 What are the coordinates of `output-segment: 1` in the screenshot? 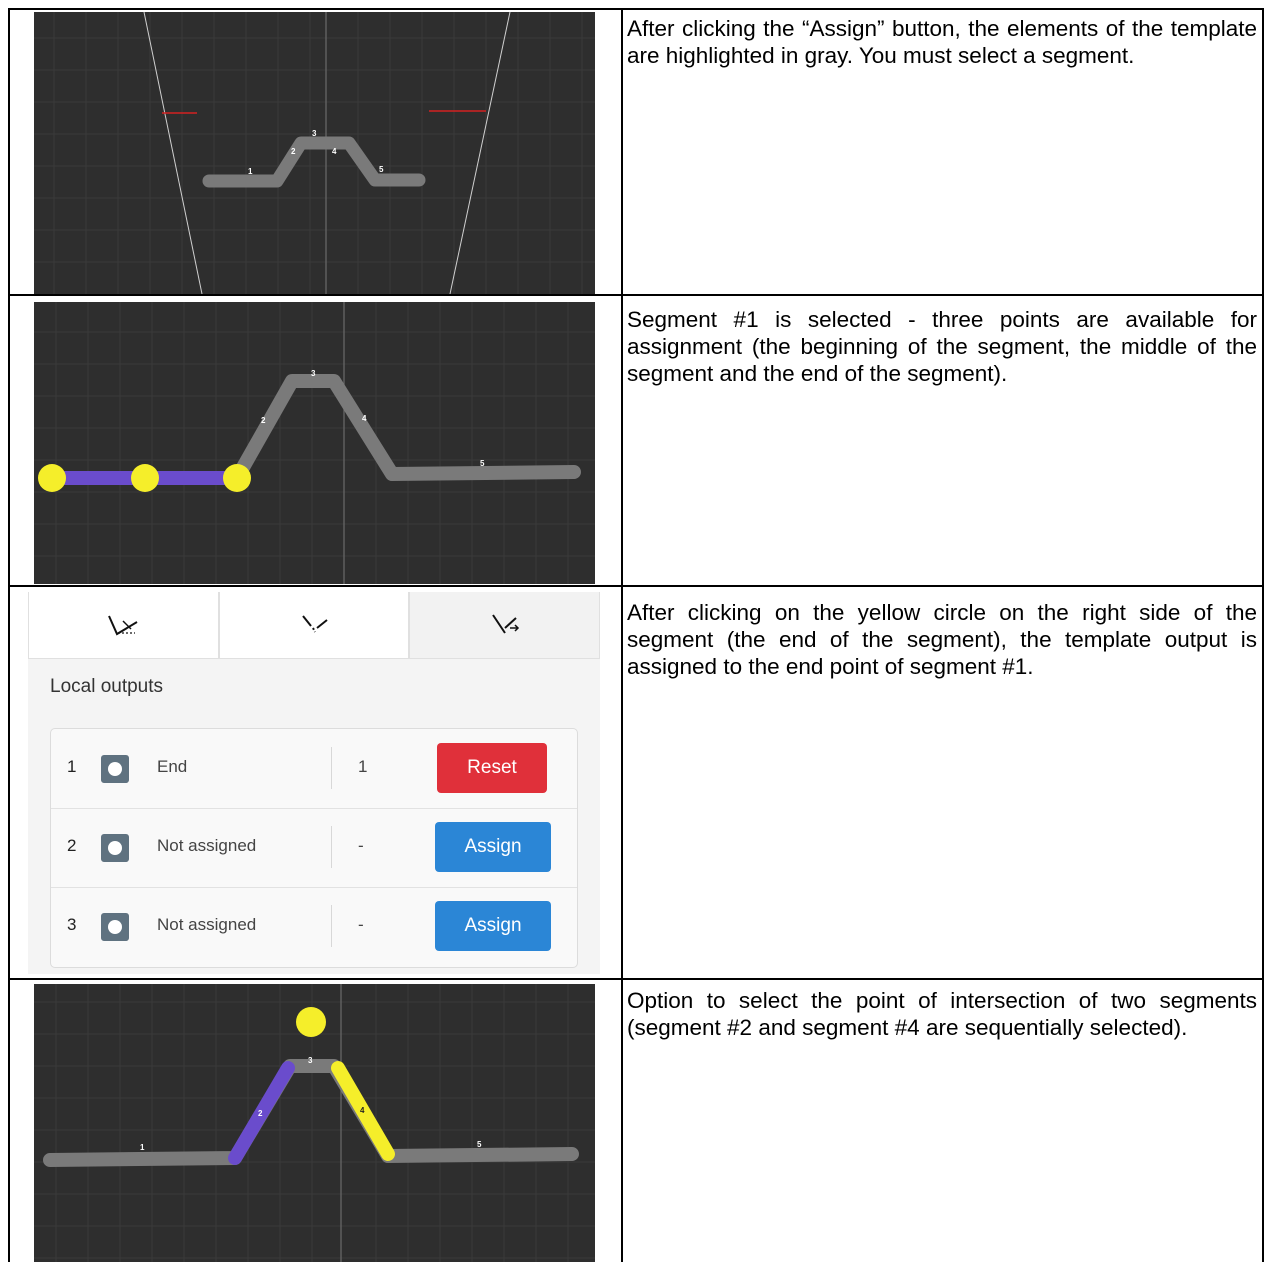 It's located at (363, 766).